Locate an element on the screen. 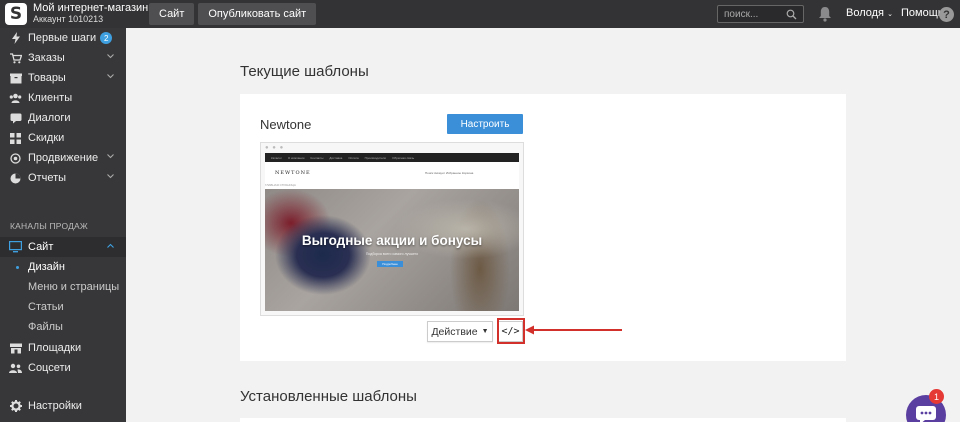 The image size is (960, 422). gear-icon is located at coordinates (15, 406).